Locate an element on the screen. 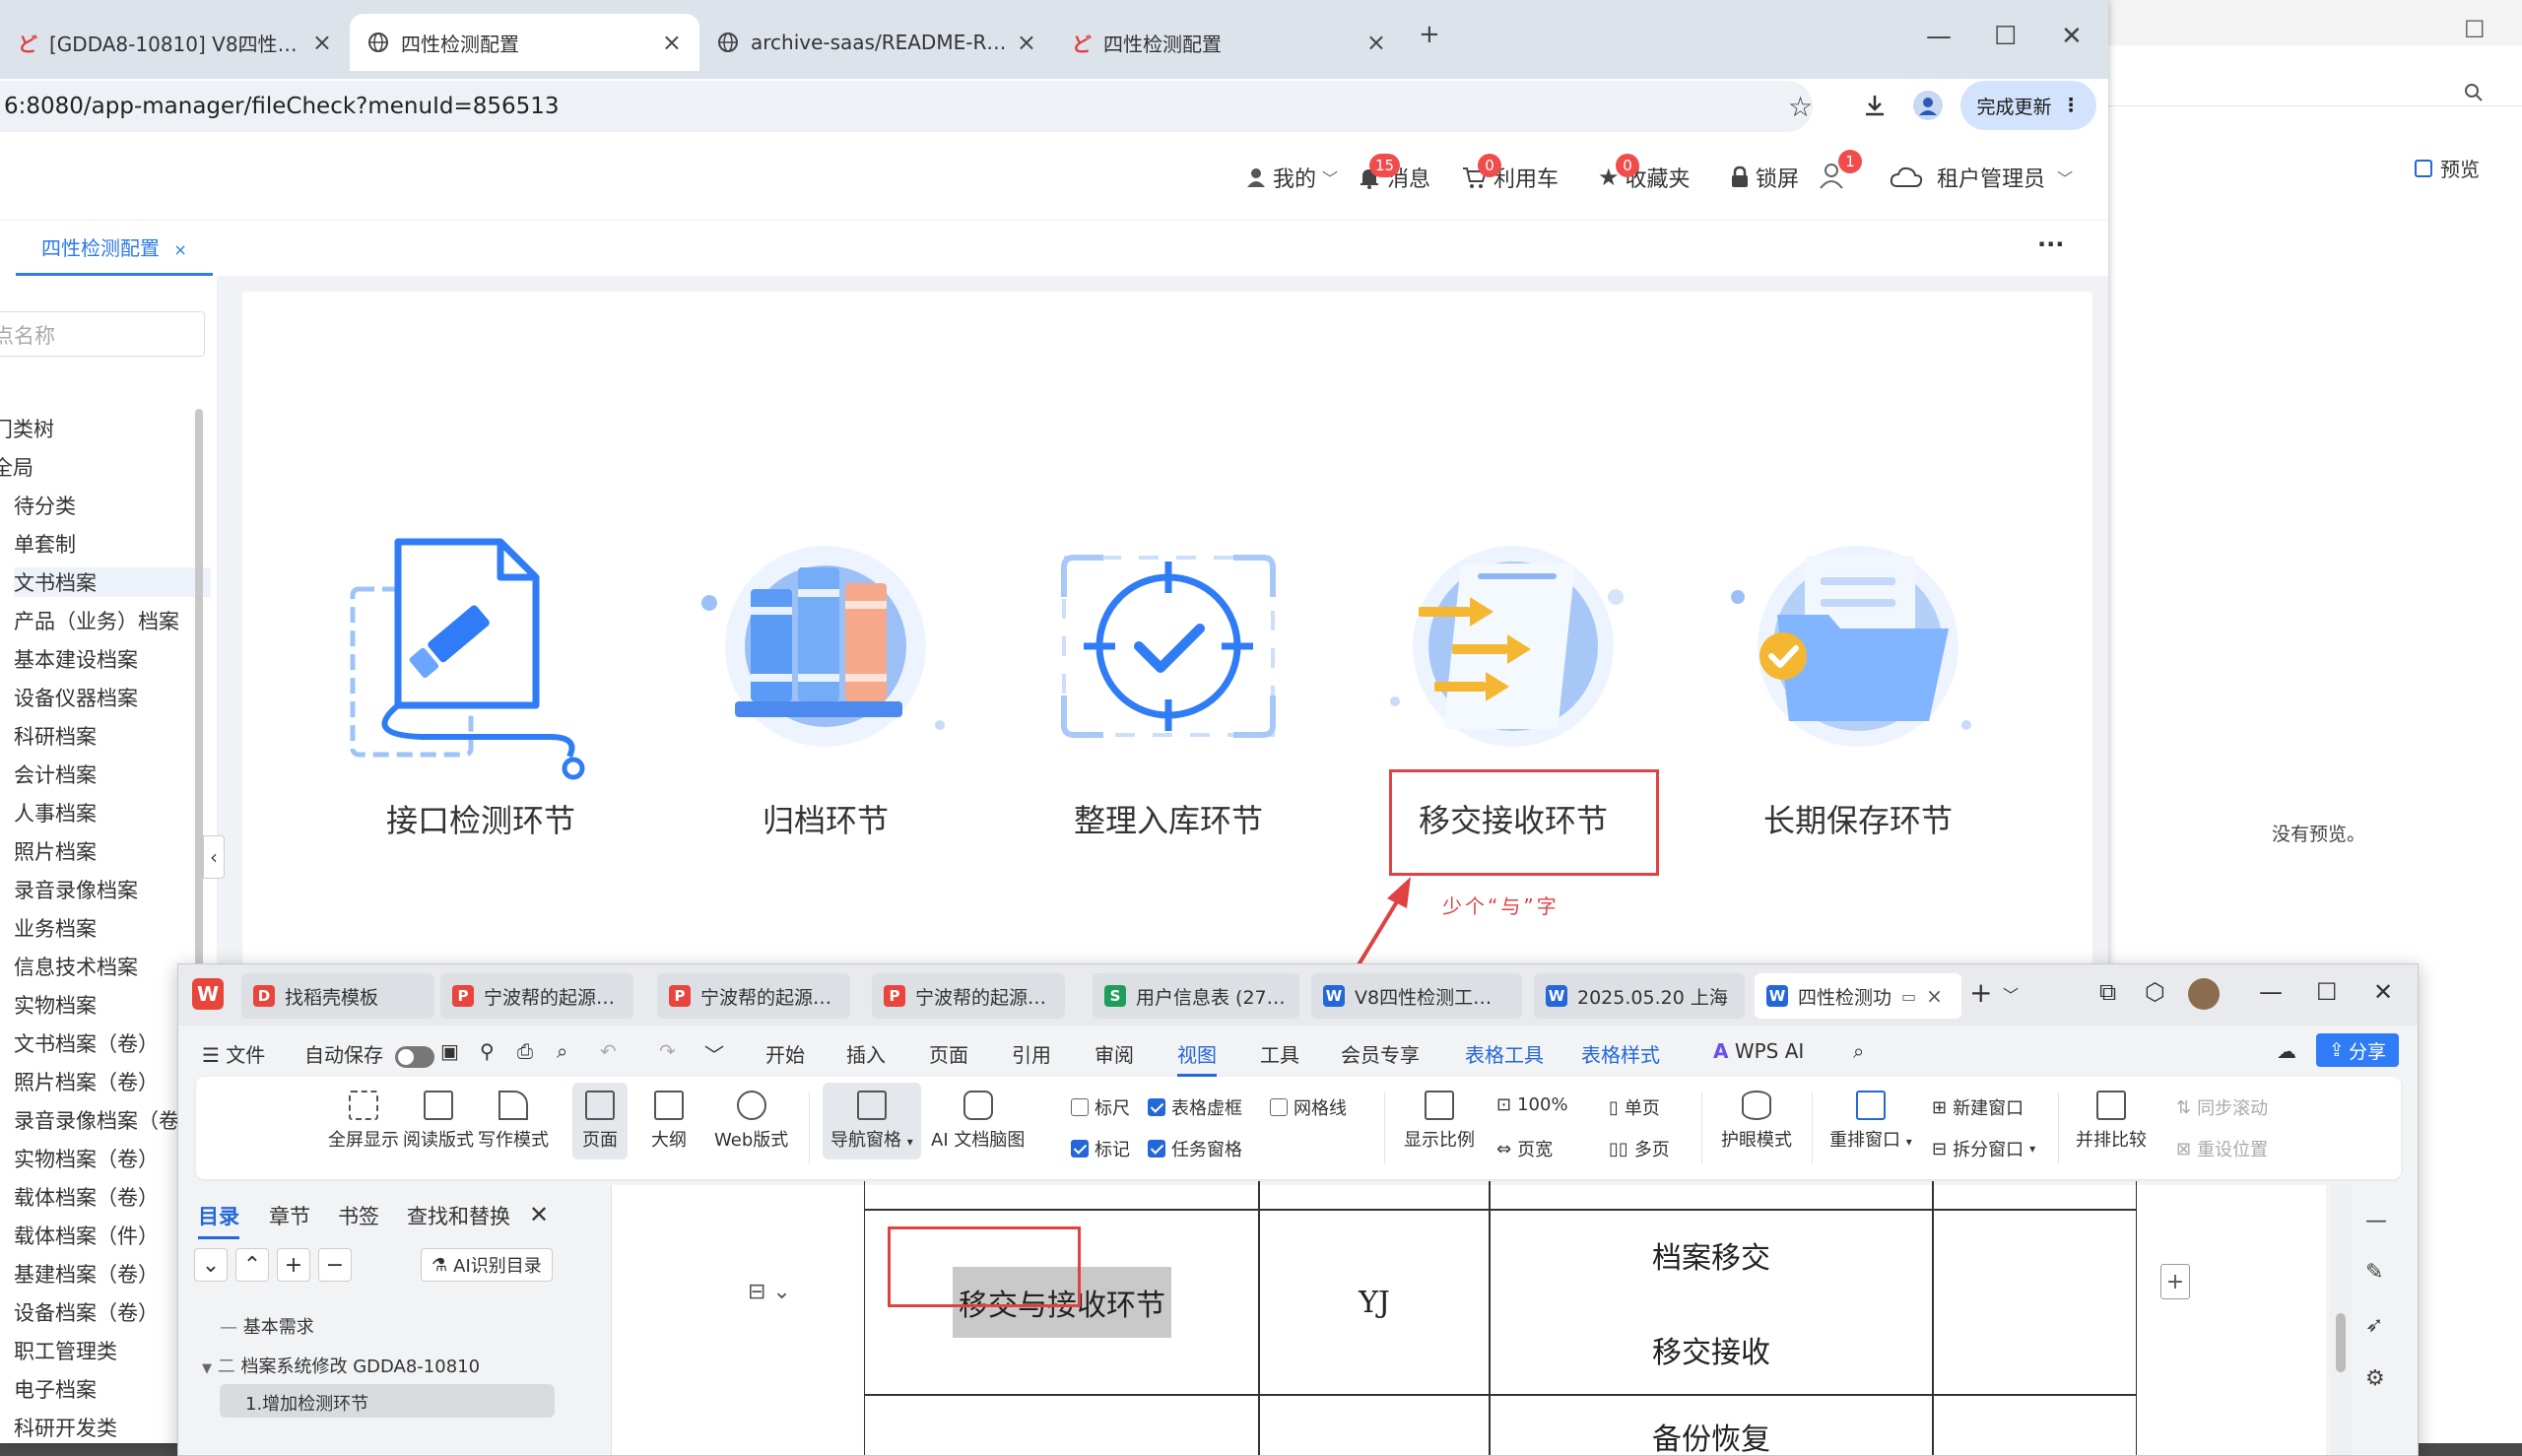 The height and width of the screenshot is (1456, 2522). menu-view: 视图 is located at coordinates (1197, 1058).